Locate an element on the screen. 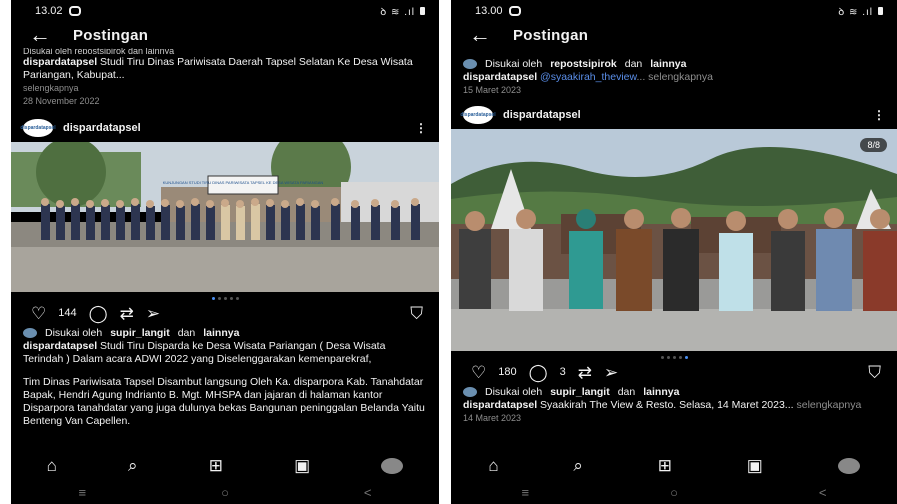  status-time: 13.02 is located at coordinates (49, 11).